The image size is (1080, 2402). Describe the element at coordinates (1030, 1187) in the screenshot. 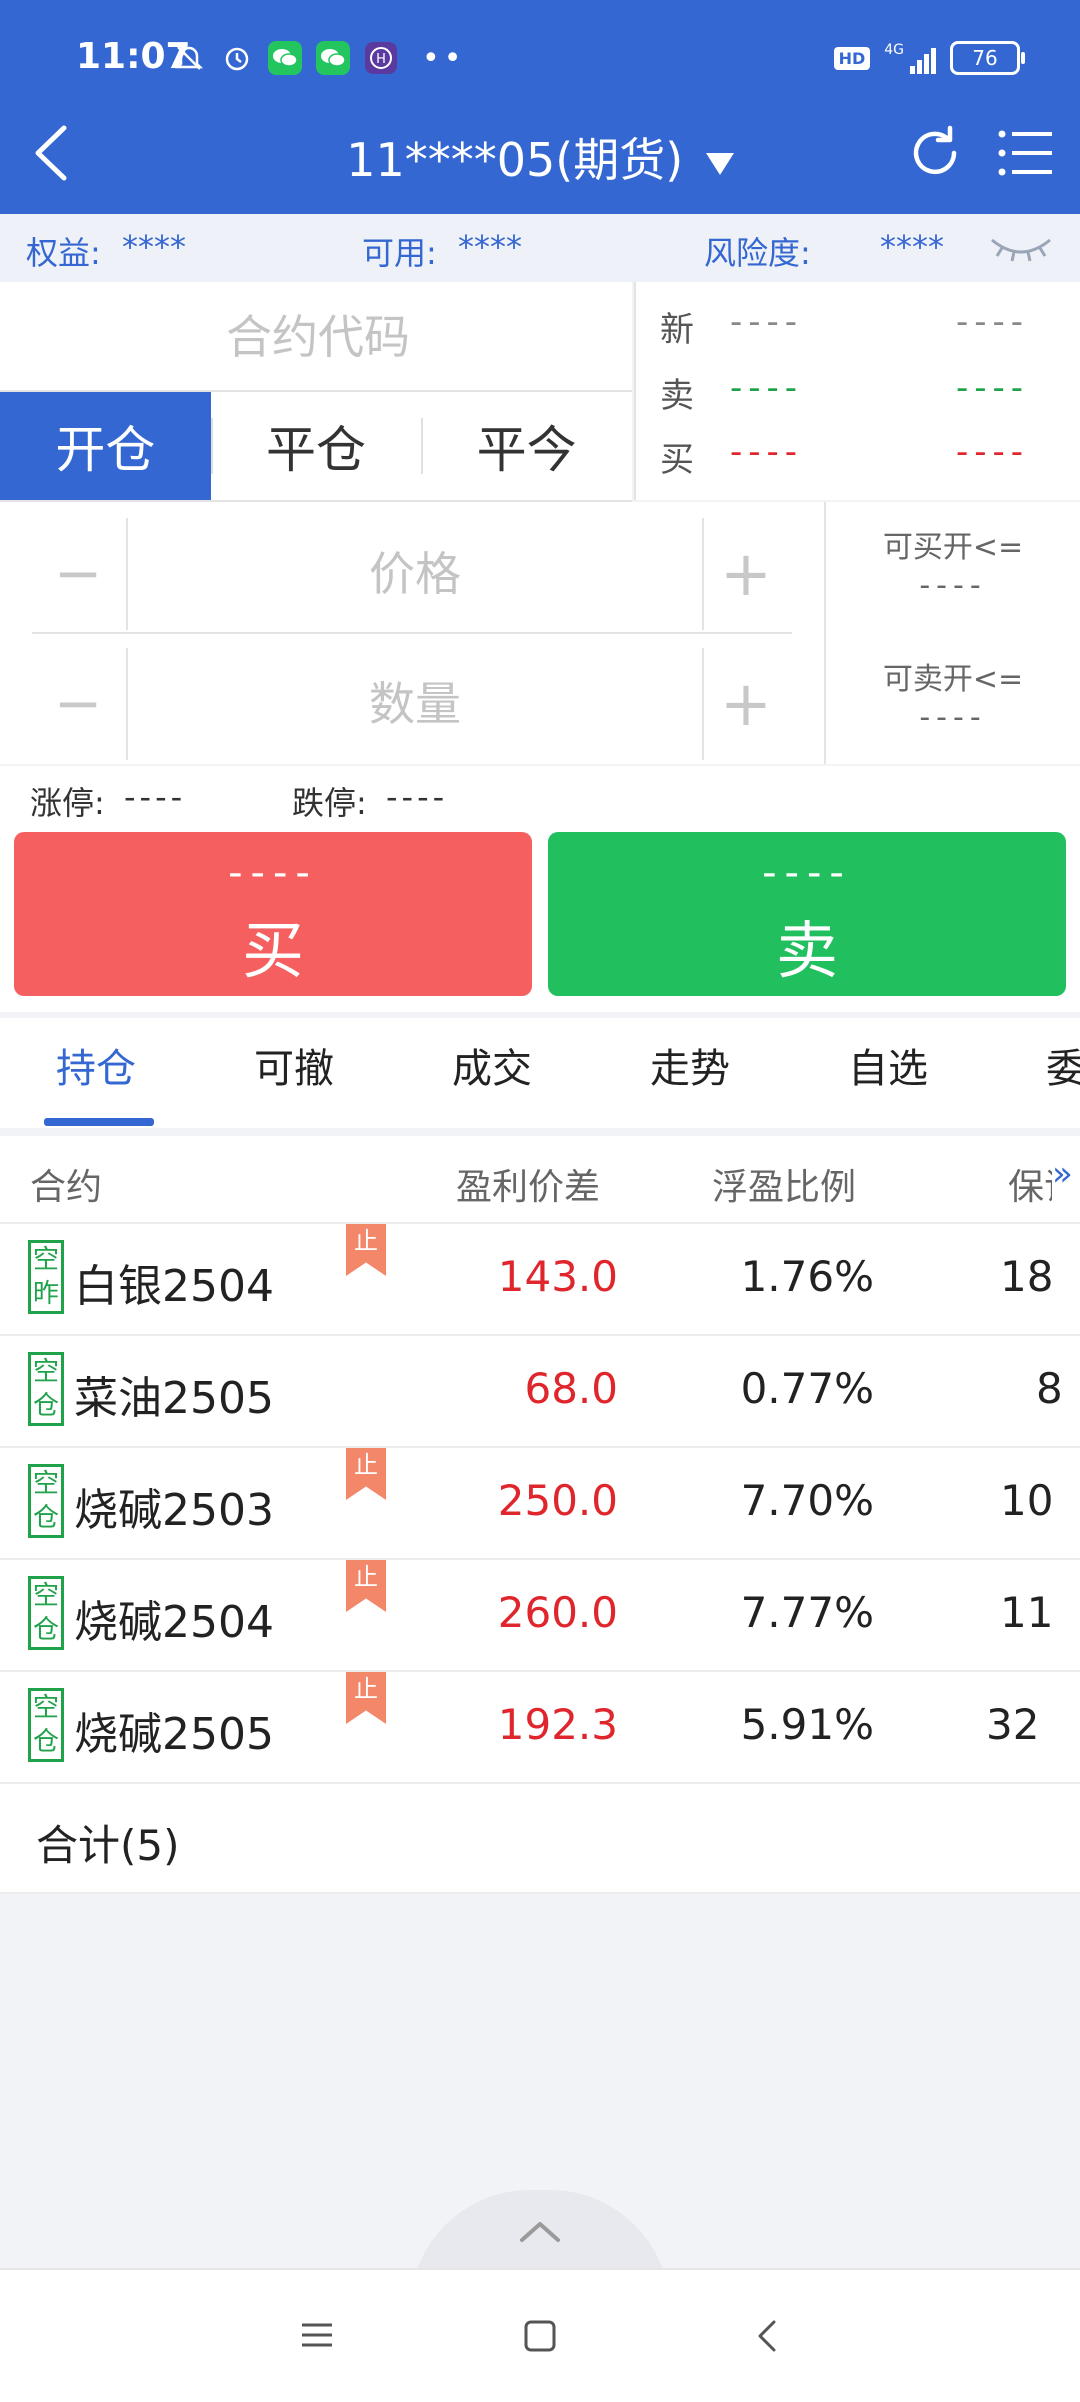

I see `header-margin: 保证` at that location.